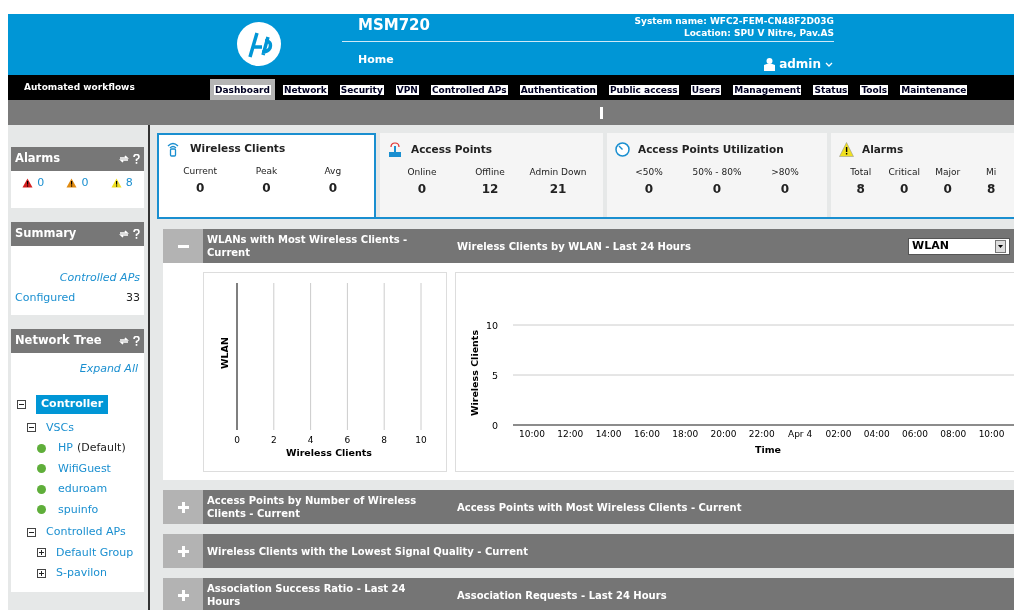 Image resolution: width=1014 pixels, height=610 pixels. What do you see at coordinates (237, 440) in the screenshot?
I see `tick-label: 0` at bounding box center [237, 440].